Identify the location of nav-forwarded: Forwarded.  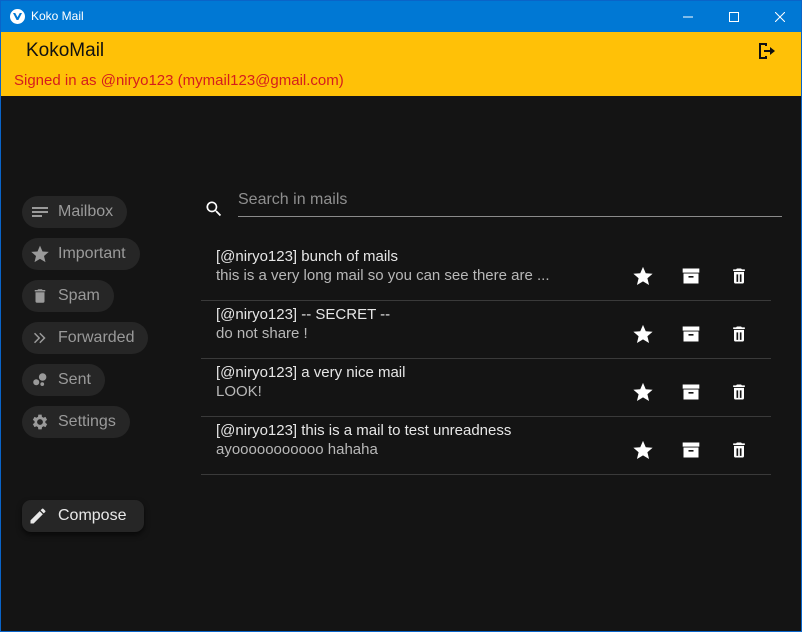
(85, 338).